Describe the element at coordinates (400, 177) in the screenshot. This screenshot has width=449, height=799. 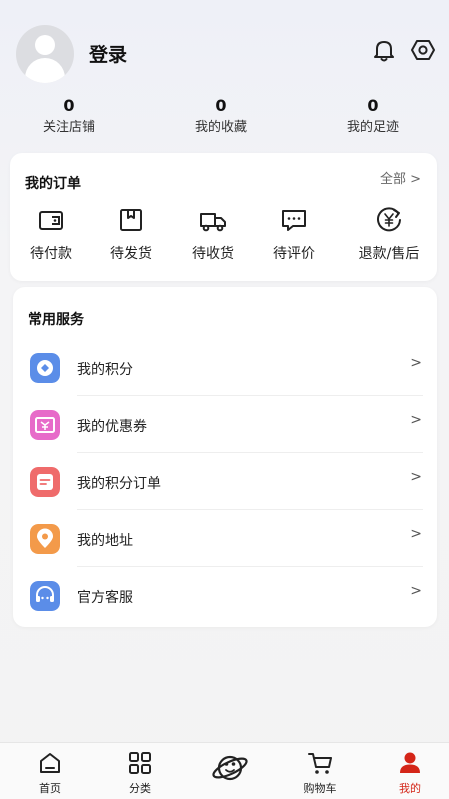
I see `all-orders-link: 全部 >` at that location.